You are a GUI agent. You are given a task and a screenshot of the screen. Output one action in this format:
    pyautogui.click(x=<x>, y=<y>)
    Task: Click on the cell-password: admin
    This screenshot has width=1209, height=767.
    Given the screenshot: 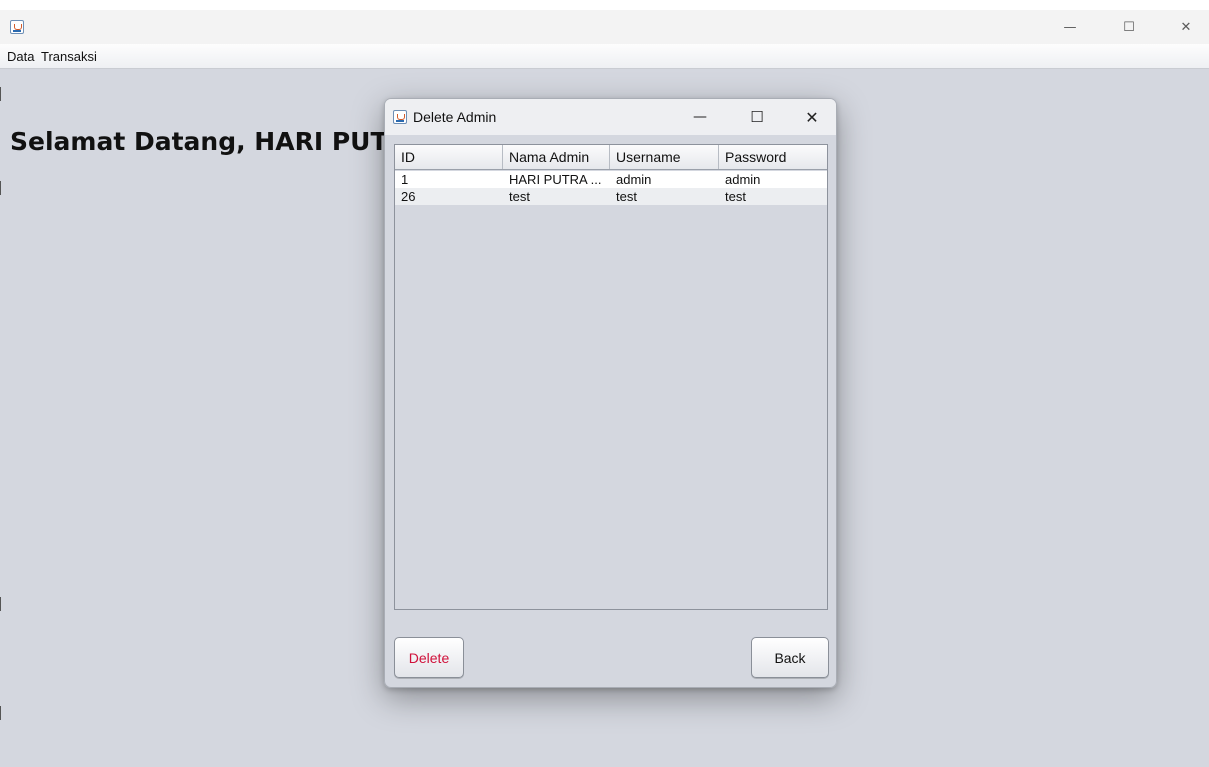 What is the action you would take?
    pyautogui.click(x=743, y=179)
    